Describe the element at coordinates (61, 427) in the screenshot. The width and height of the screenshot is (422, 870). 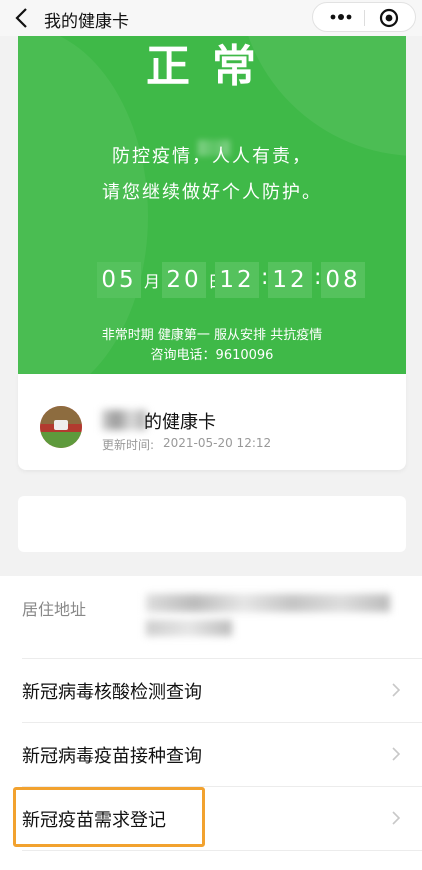
I see `avatar` at that location.